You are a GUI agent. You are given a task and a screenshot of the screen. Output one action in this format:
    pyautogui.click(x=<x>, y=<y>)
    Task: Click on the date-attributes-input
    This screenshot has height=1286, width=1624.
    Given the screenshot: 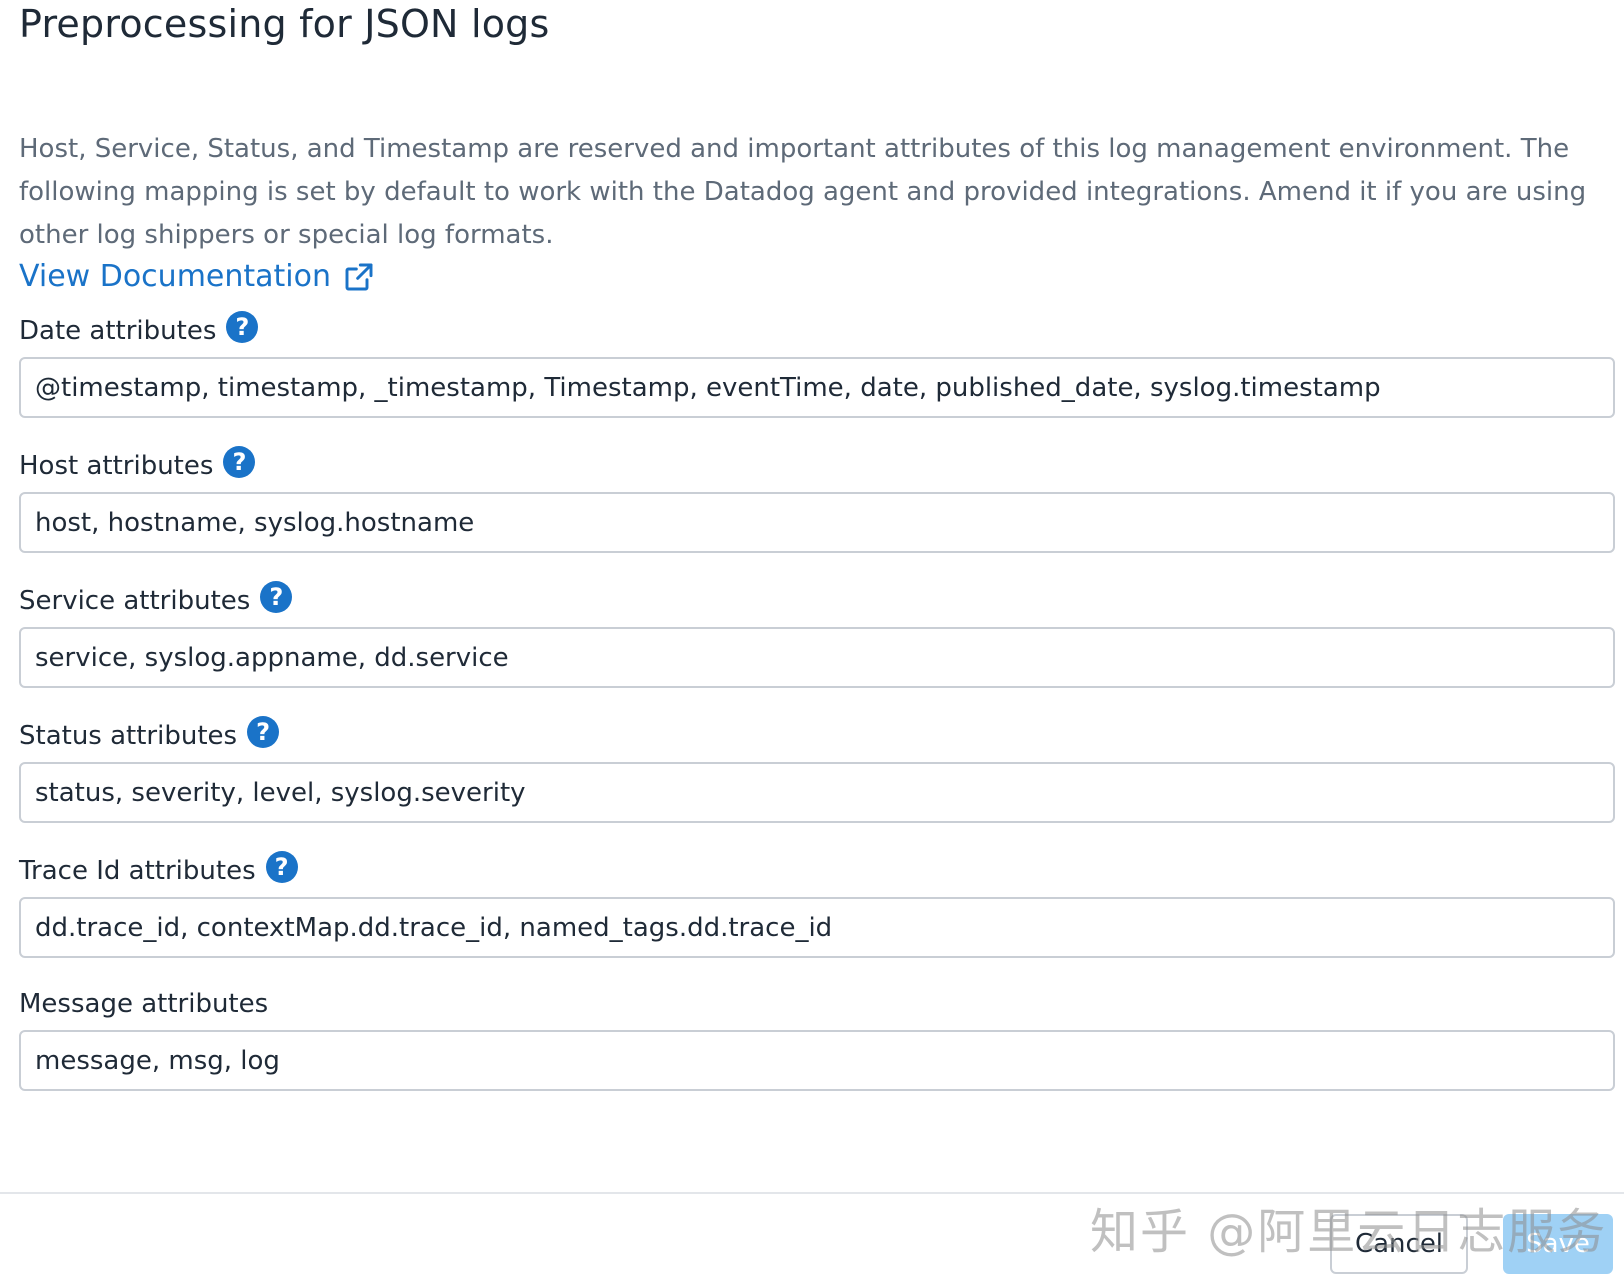 What is the action you would take?
    pyautogui.click(x=817, y=387)
    